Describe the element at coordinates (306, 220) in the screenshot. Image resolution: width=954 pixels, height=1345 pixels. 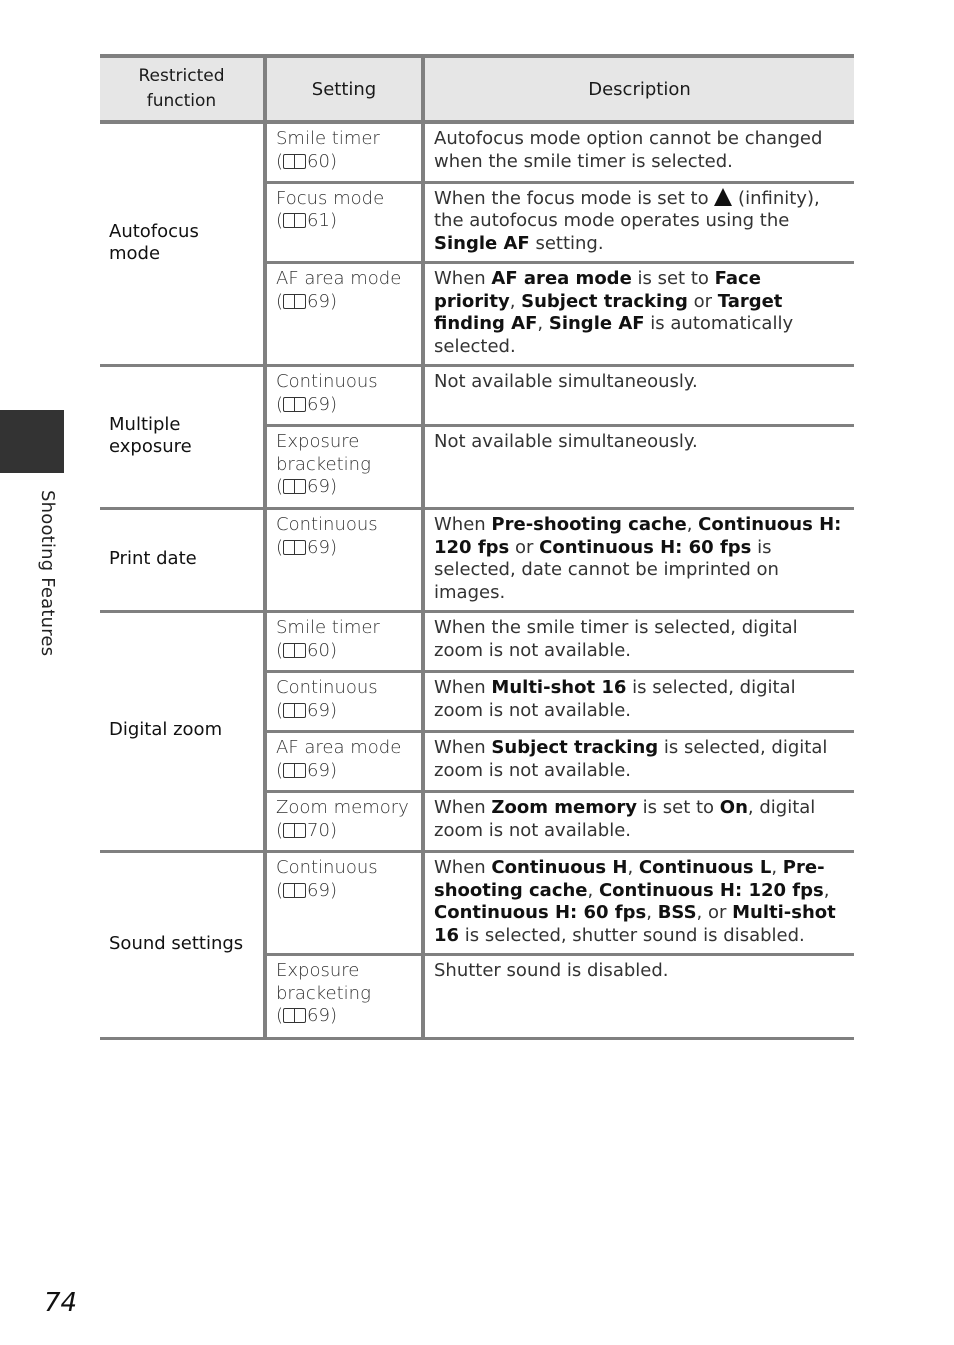
I see `page-reference-link: (61)` at that location.